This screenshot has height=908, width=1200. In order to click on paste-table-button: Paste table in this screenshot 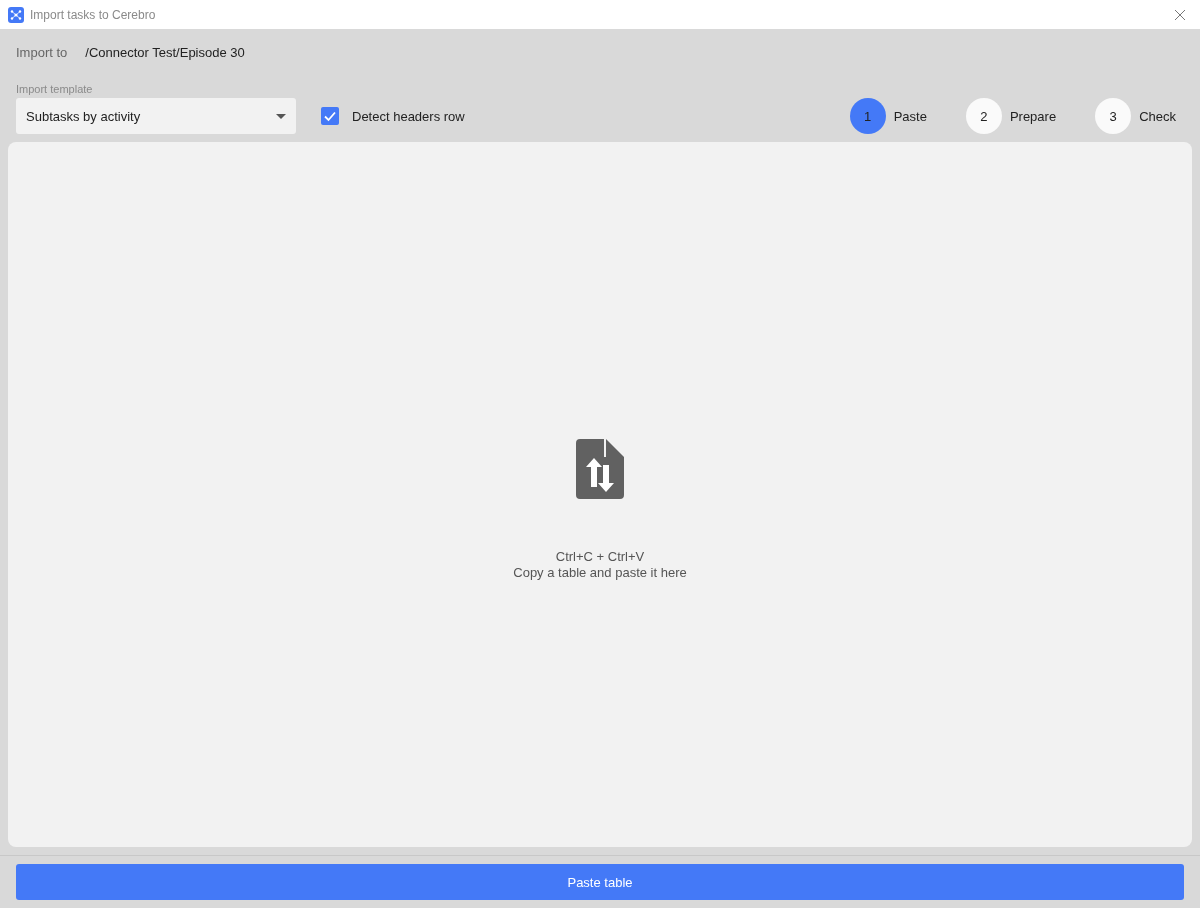, I will do `click(600, 882)`.